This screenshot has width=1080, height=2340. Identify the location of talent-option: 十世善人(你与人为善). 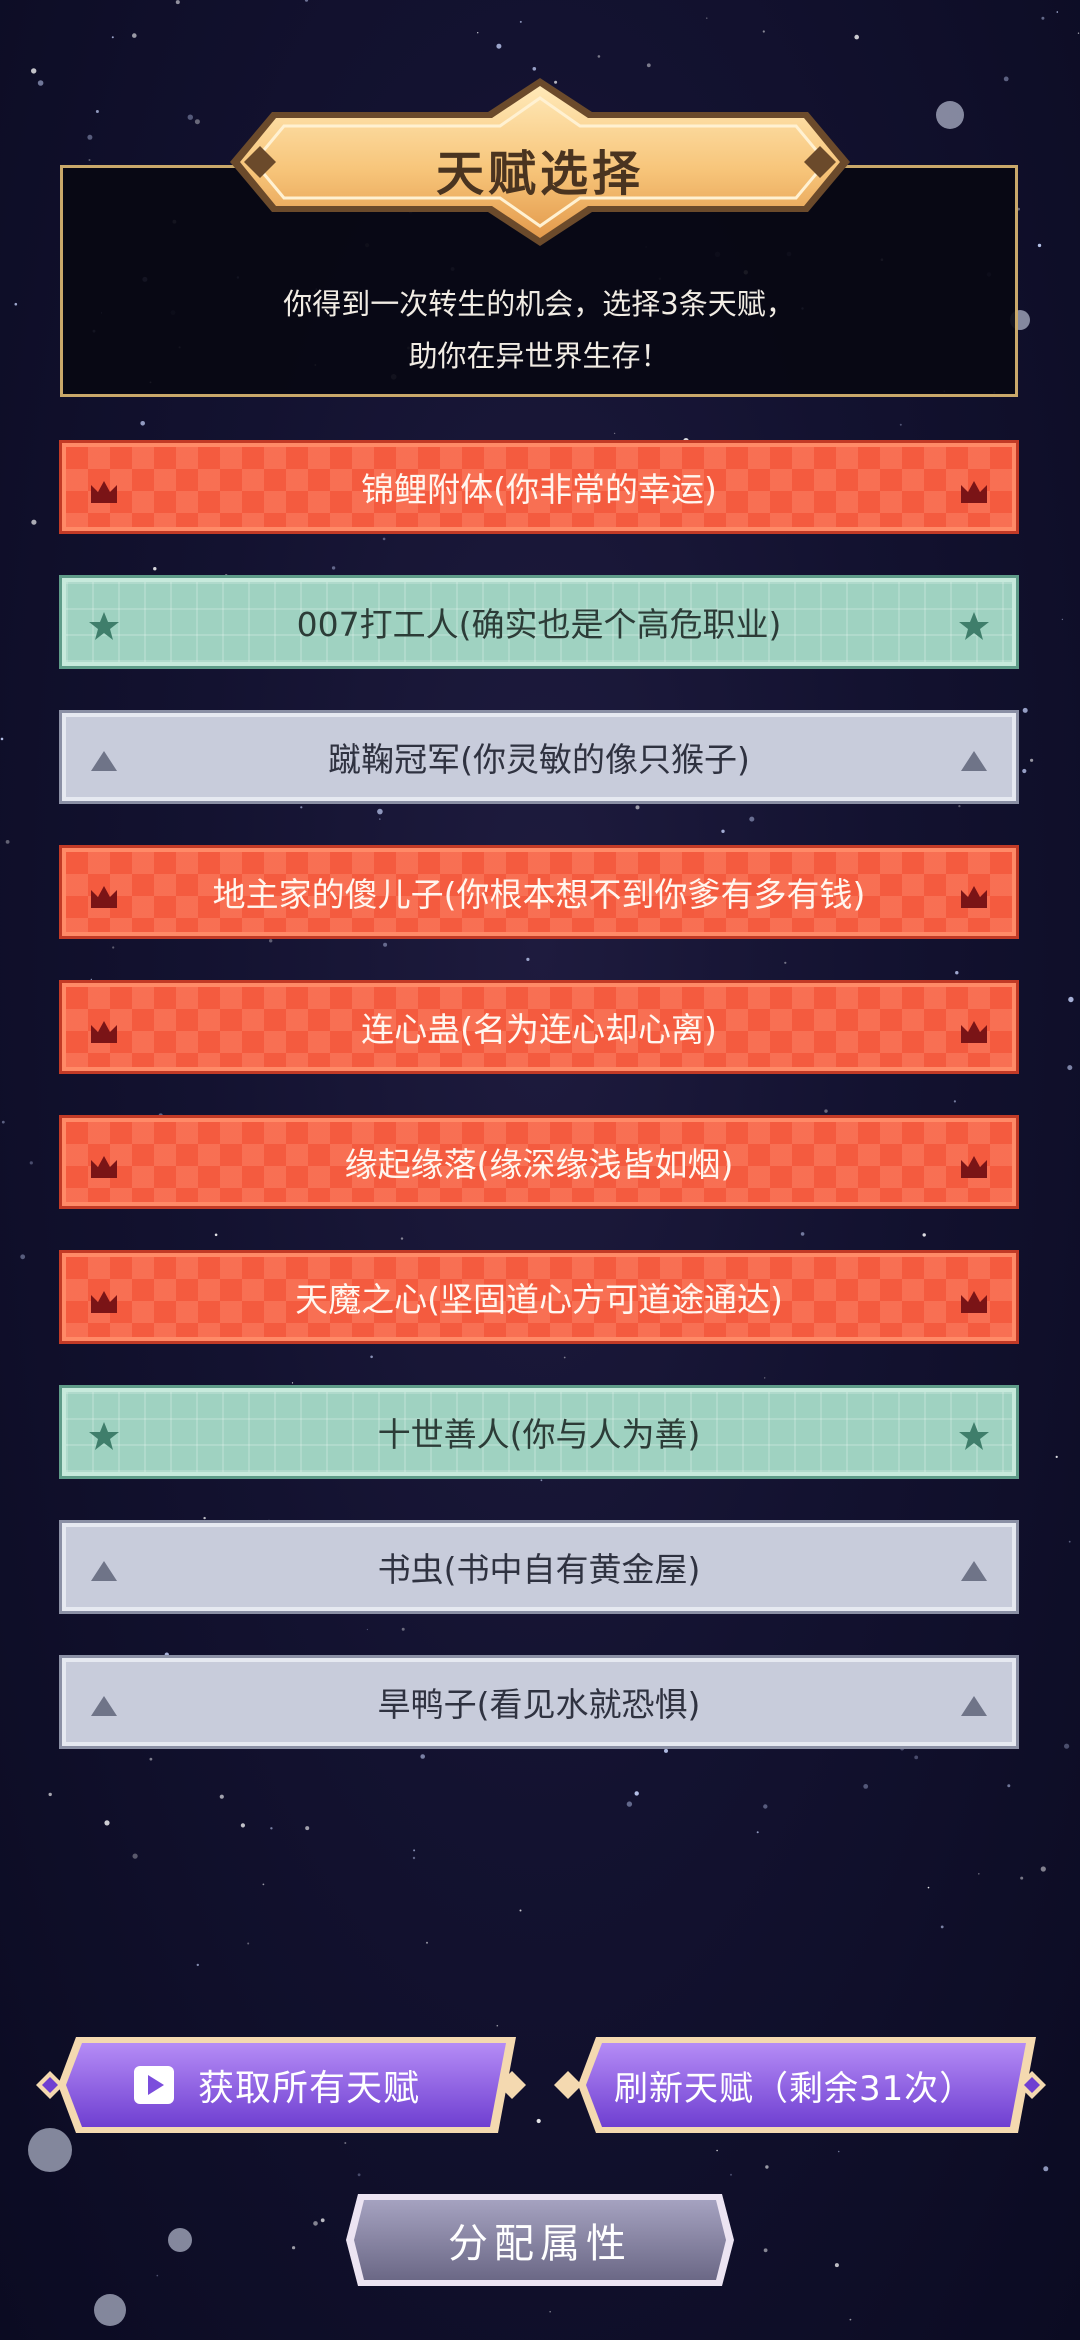
(539, 1432).